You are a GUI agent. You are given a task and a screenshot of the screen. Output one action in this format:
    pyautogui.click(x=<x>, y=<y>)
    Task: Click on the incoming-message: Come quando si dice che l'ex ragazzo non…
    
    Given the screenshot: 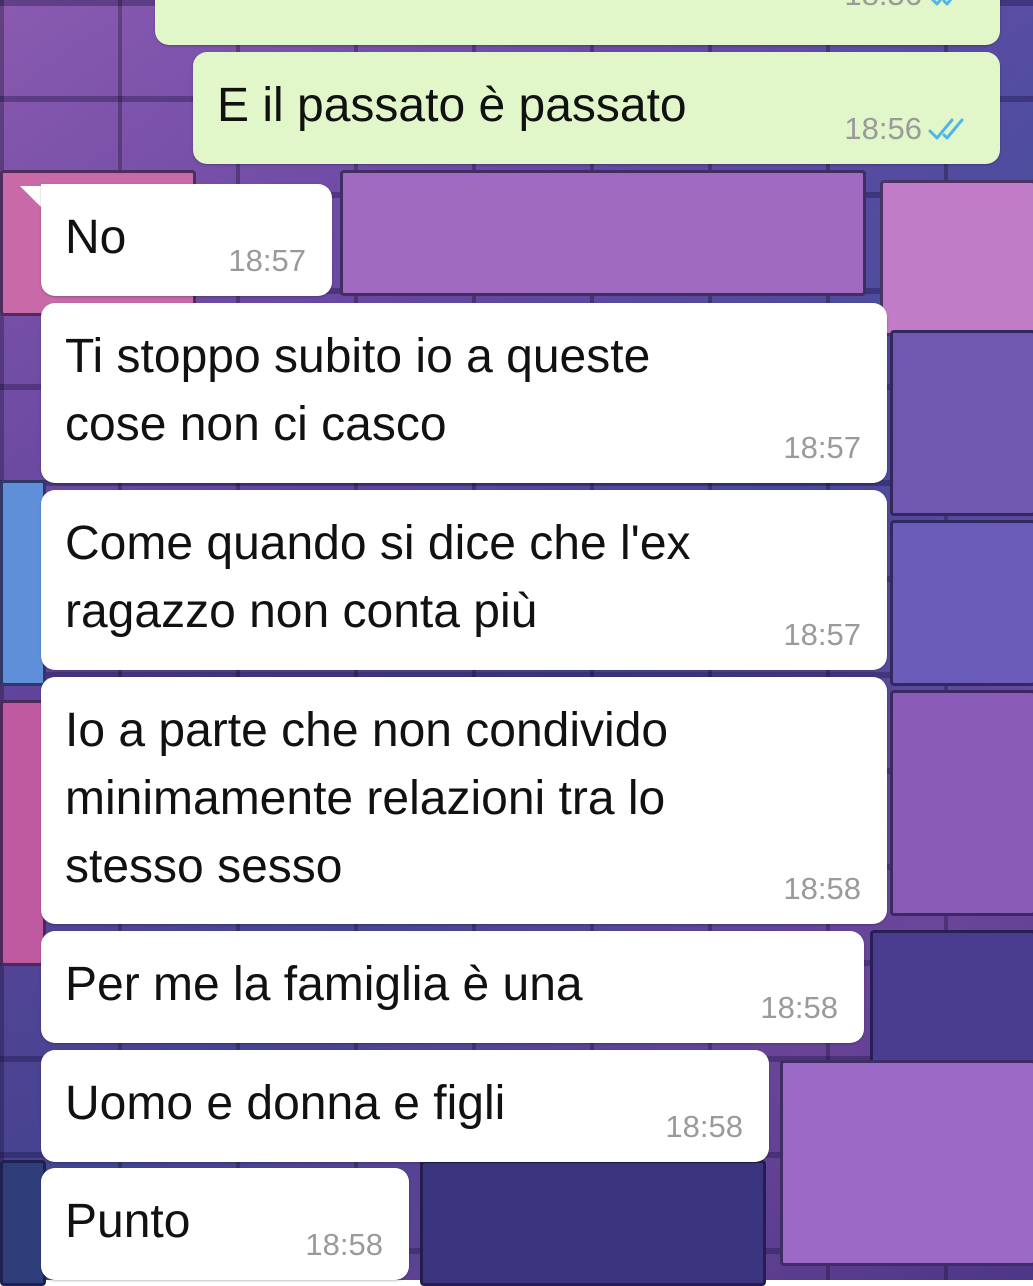 What is the action you would take?
    pyautogui.click(x=464, y=580)
    